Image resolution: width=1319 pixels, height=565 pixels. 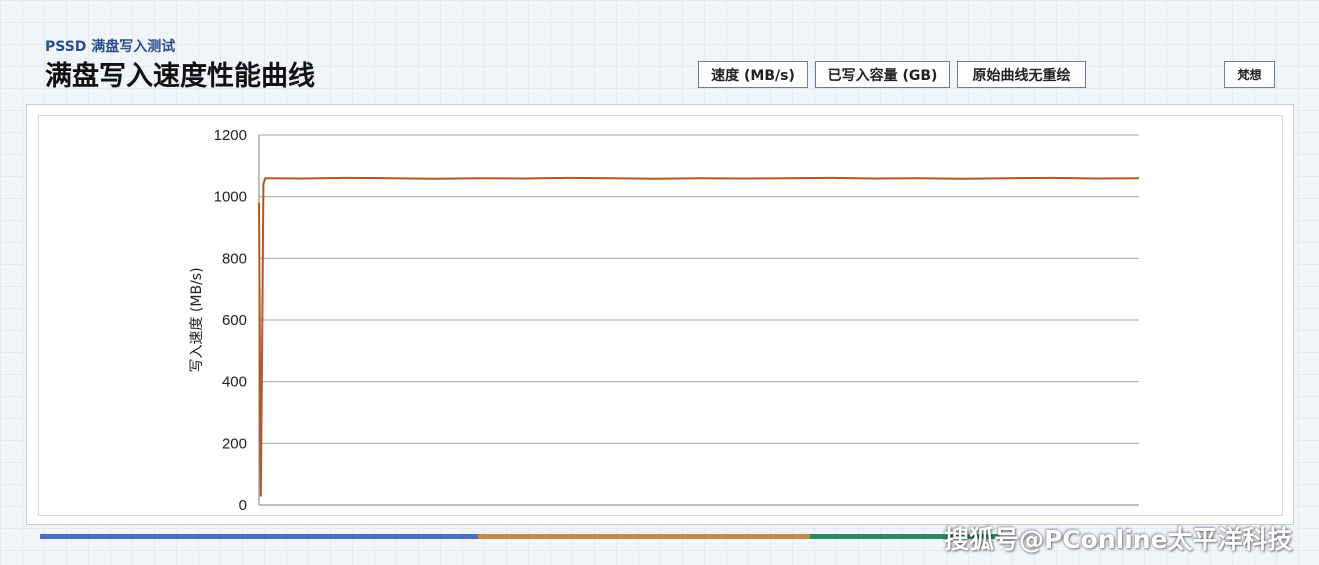 I want to click on ideas-button: 梵想, so click(x=1249, y=74).